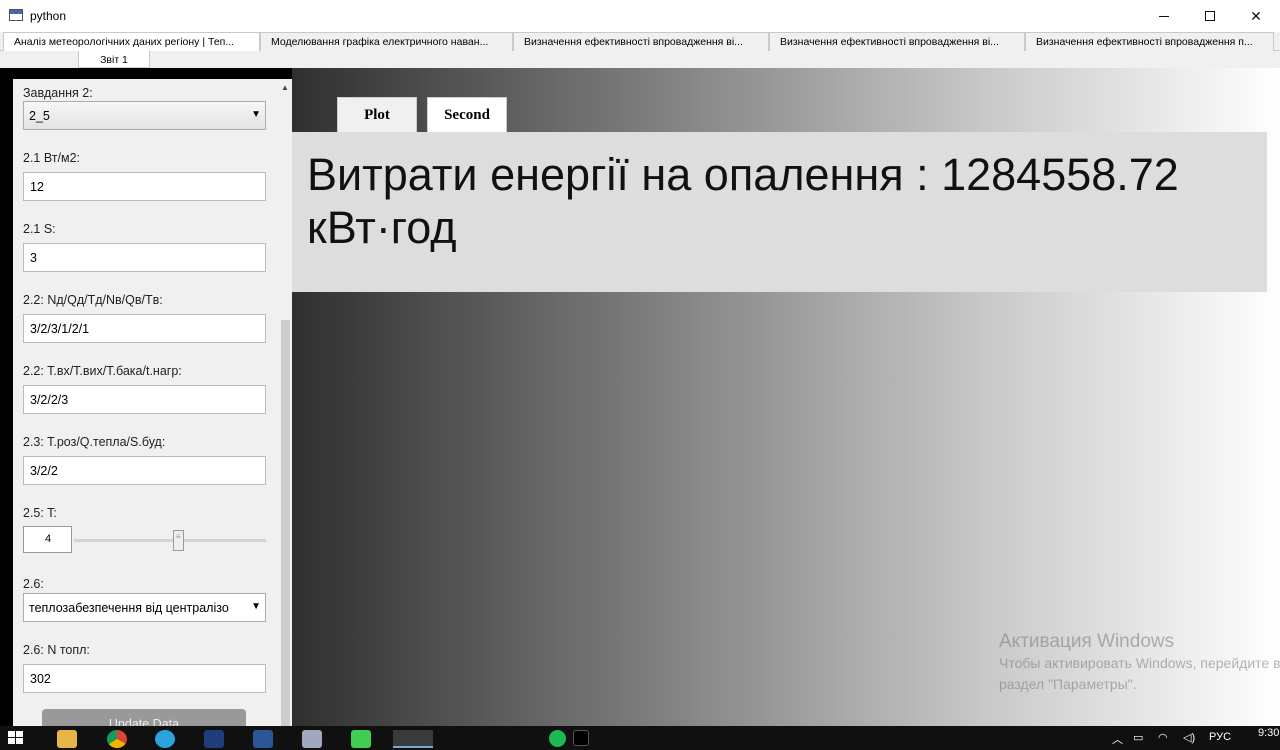 The image size is (1280, 750). What do you see at coordinates (58, 93) in the screenshot?
I see `task-label: Завдання 2:` at bounding box center [58, 93].